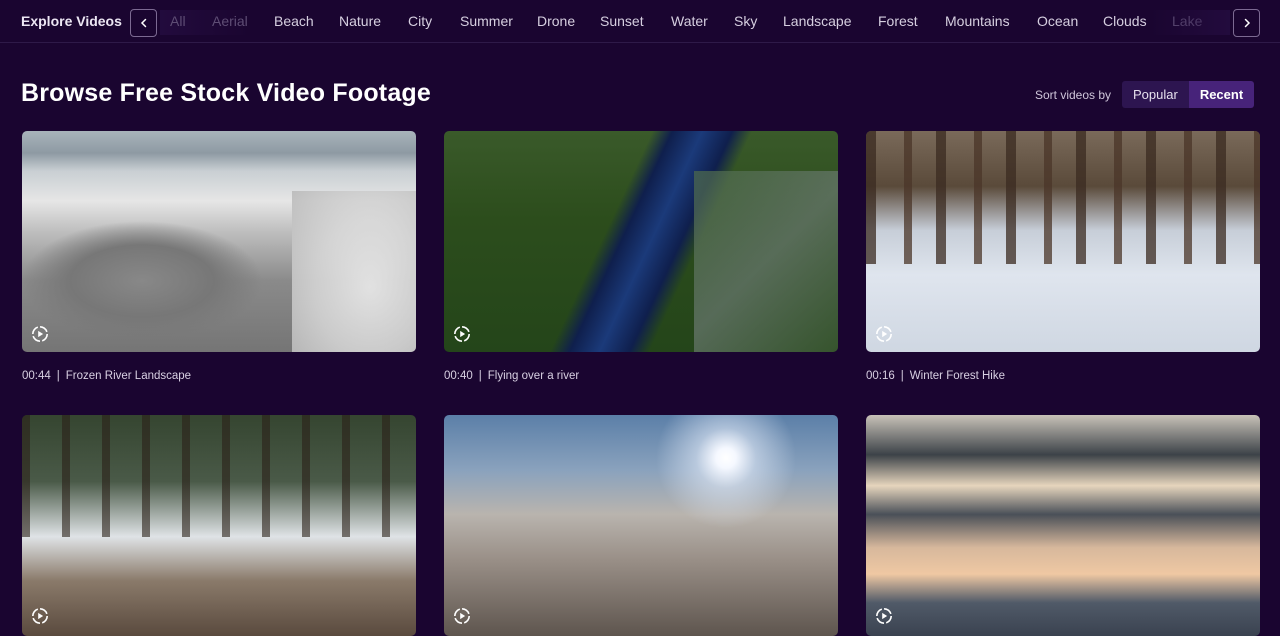  I want to click on category-tag-sky: Sky, so click(745, 21).